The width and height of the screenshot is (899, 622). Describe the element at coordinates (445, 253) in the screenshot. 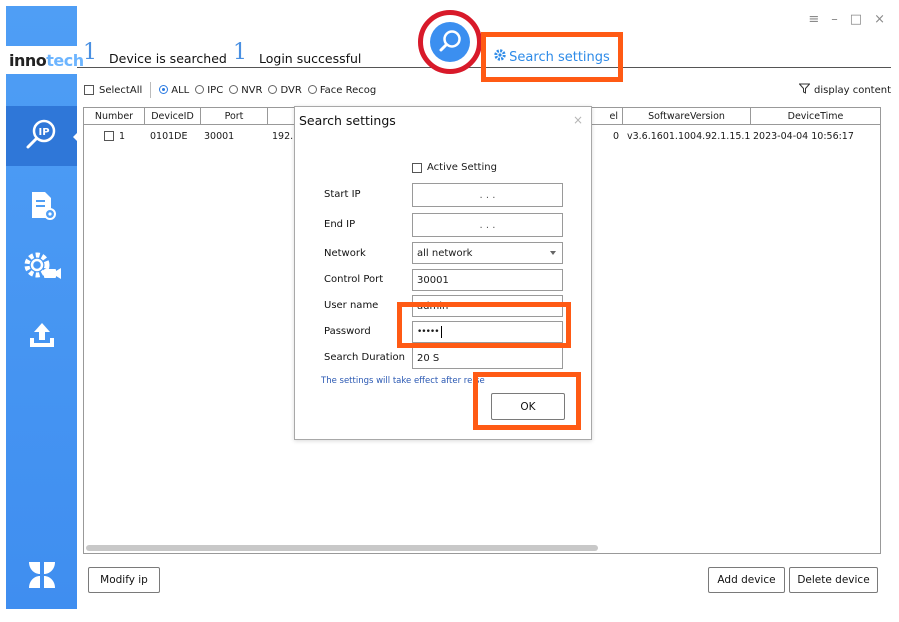

I see `network-value: all network` at that location.